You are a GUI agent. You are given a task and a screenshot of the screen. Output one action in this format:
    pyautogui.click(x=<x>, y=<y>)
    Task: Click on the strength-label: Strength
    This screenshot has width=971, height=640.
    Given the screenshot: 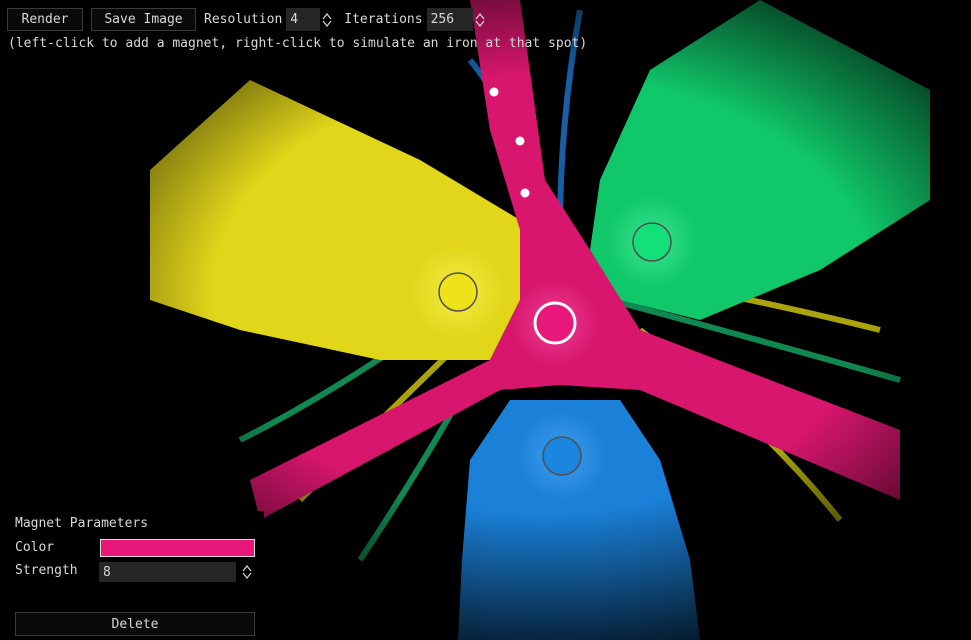 What is the action you would take?
    pyautogui.click(x=46, y=570)
    